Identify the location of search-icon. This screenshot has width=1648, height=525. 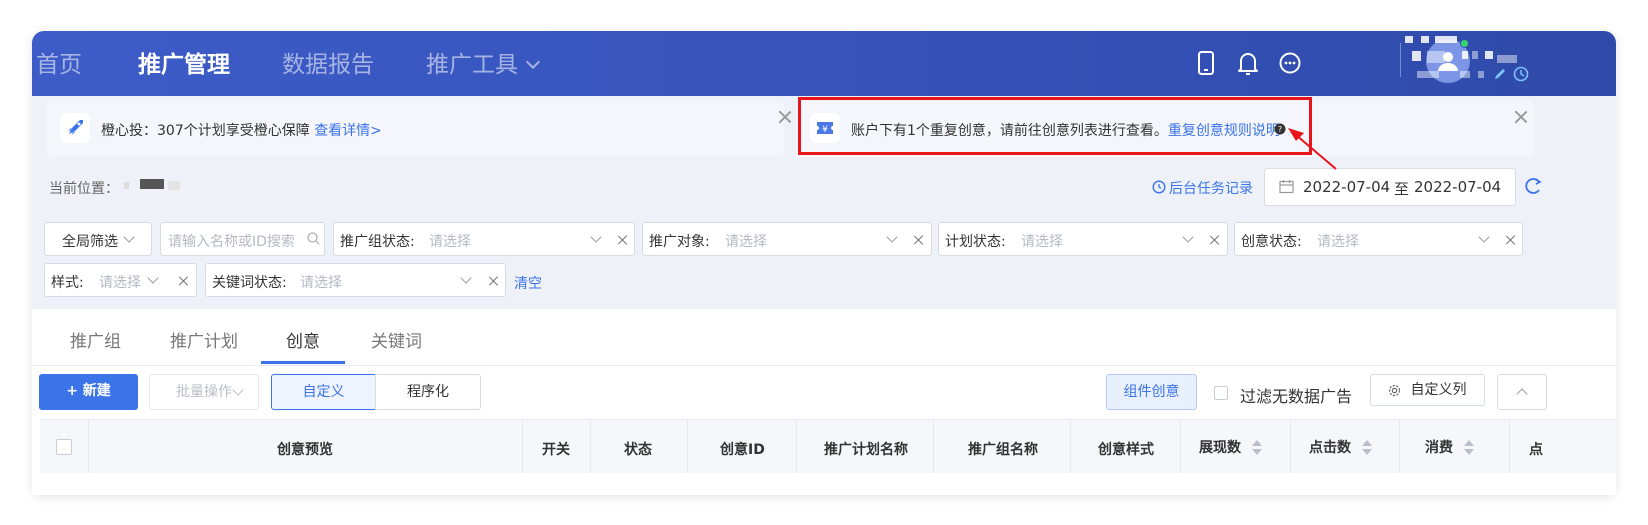
(313, 238).